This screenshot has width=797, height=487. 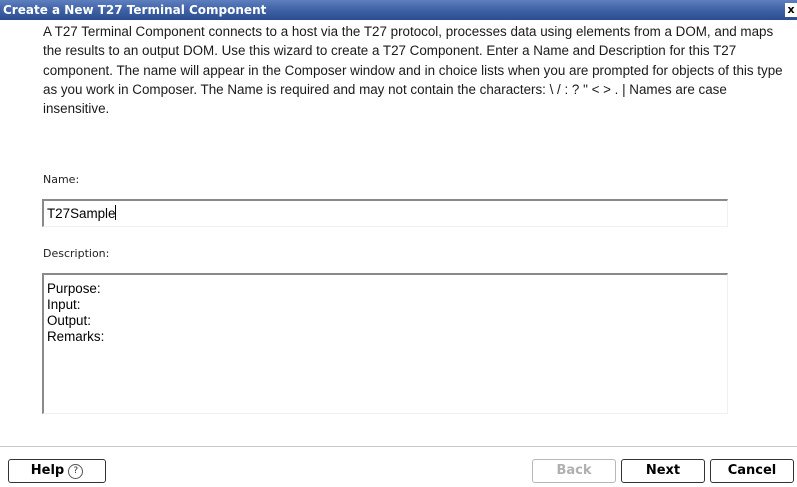 What do you see at coordinates (76, 471) in the screenshot?
I see `help-icon: ?` at bounding box center [76, 471].